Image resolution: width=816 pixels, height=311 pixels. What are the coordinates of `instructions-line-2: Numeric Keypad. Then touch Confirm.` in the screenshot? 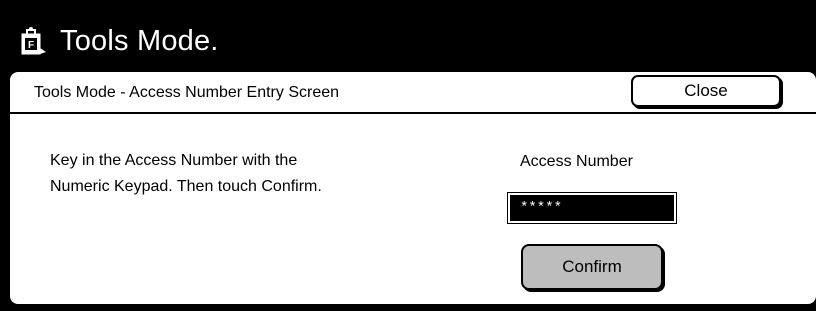 It's located at (186, 186).